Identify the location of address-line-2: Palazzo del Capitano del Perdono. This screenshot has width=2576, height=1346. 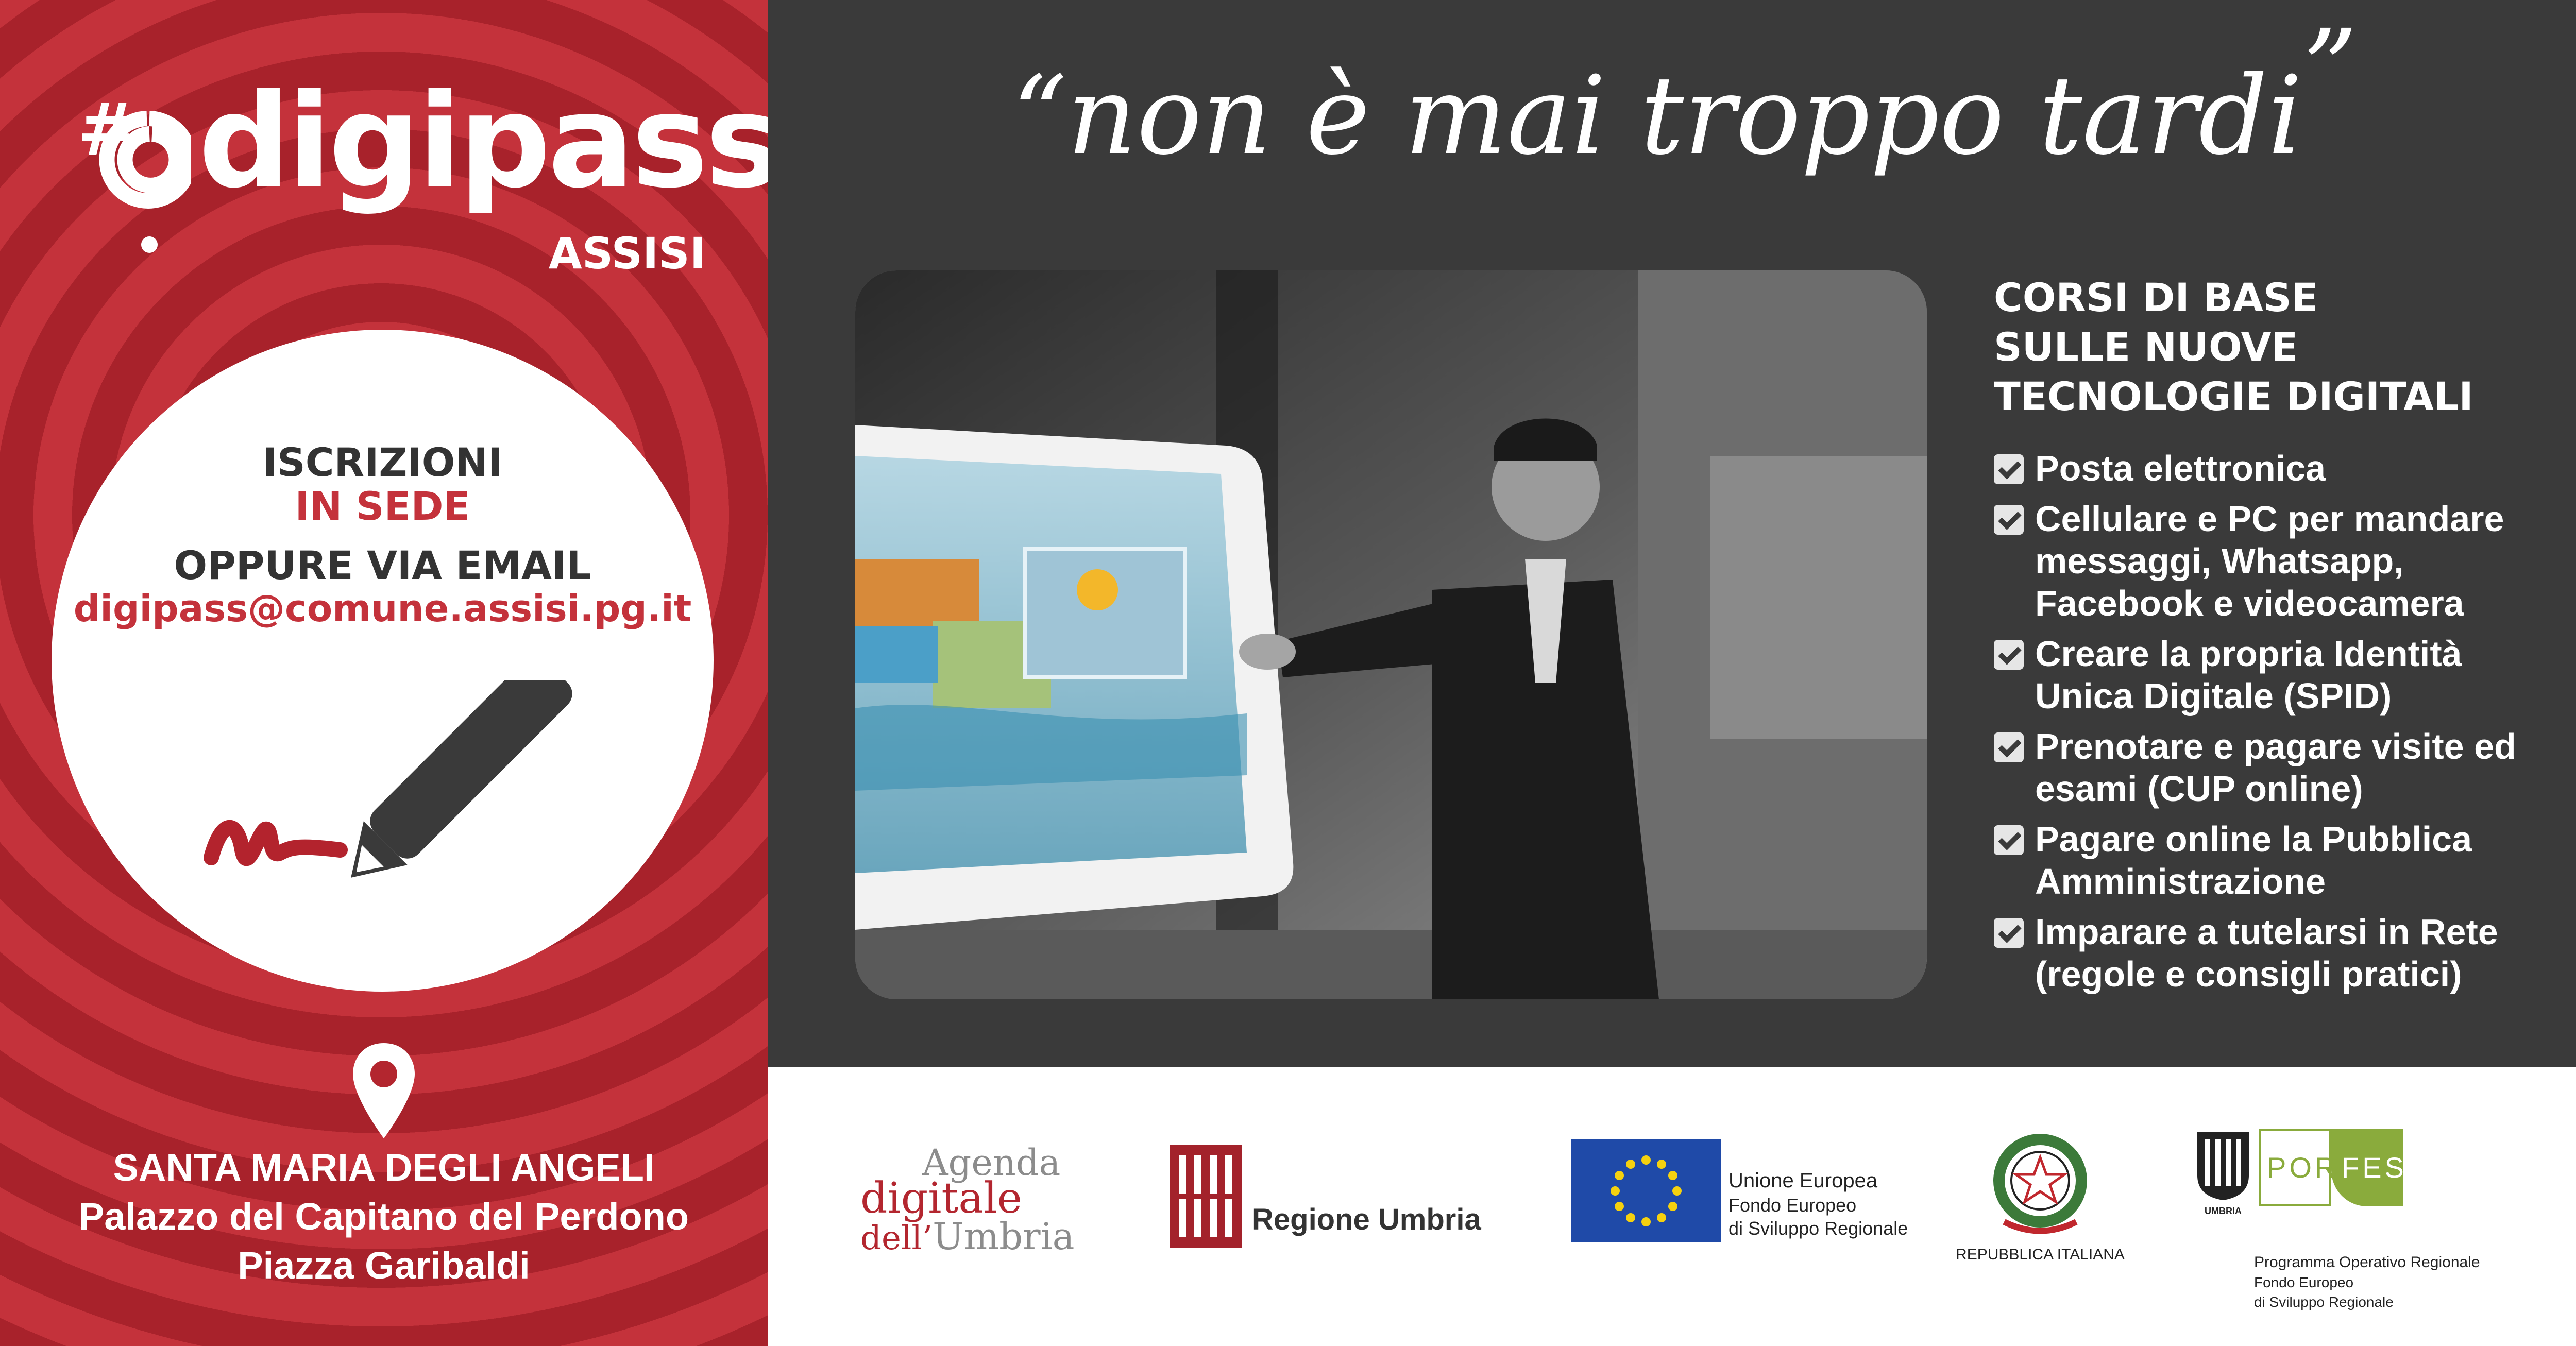
(383, 1216).